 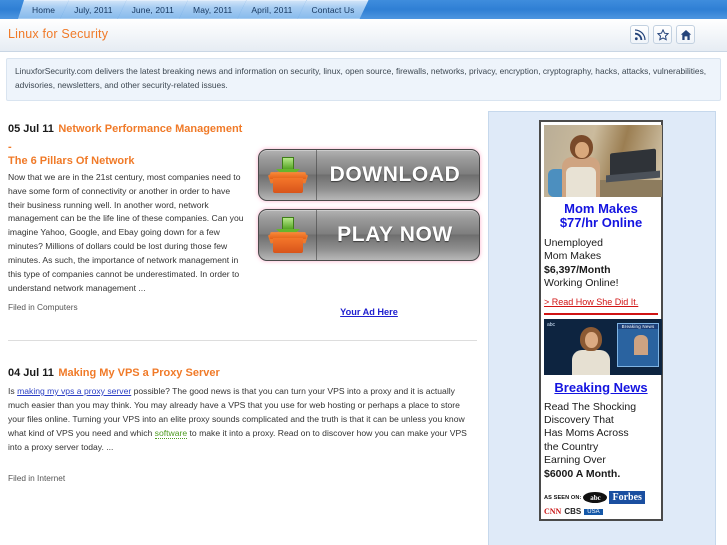 I want to click on download-button-label: DOWNLOAD, so click(x=395, y=174).